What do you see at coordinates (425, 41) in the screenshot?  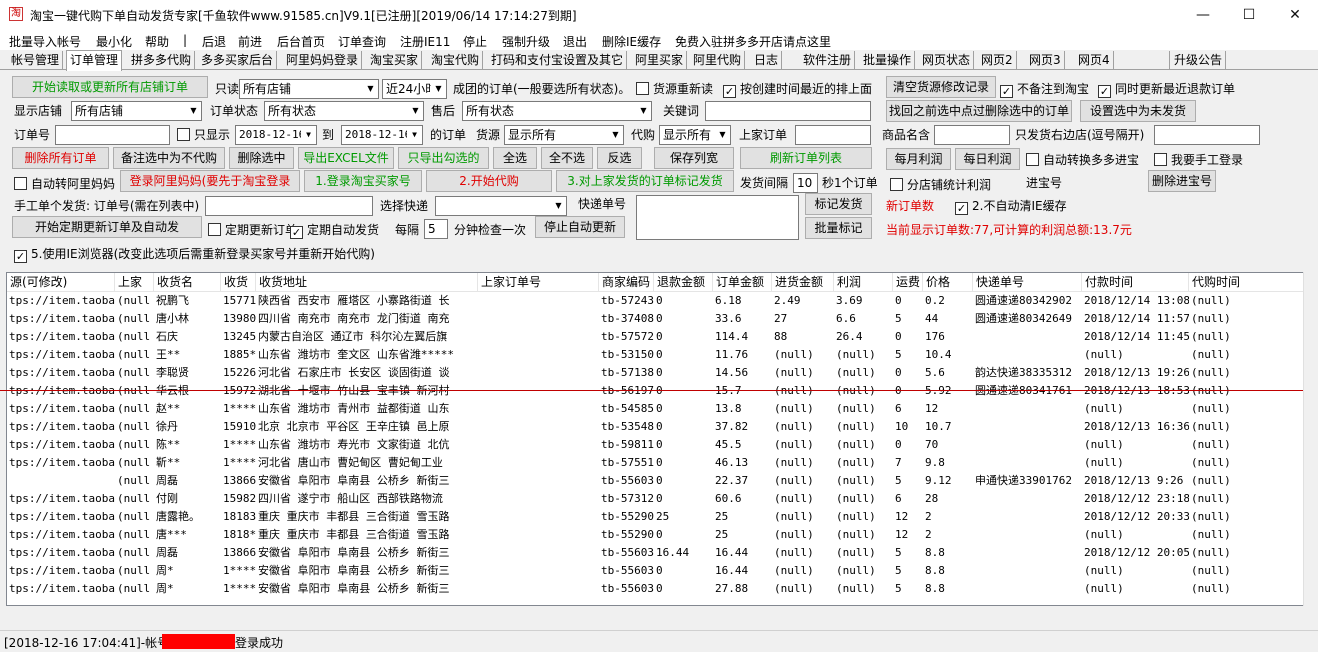 I see `menu-register-ie11: 注册IE11` at bounding box center [425, 41].